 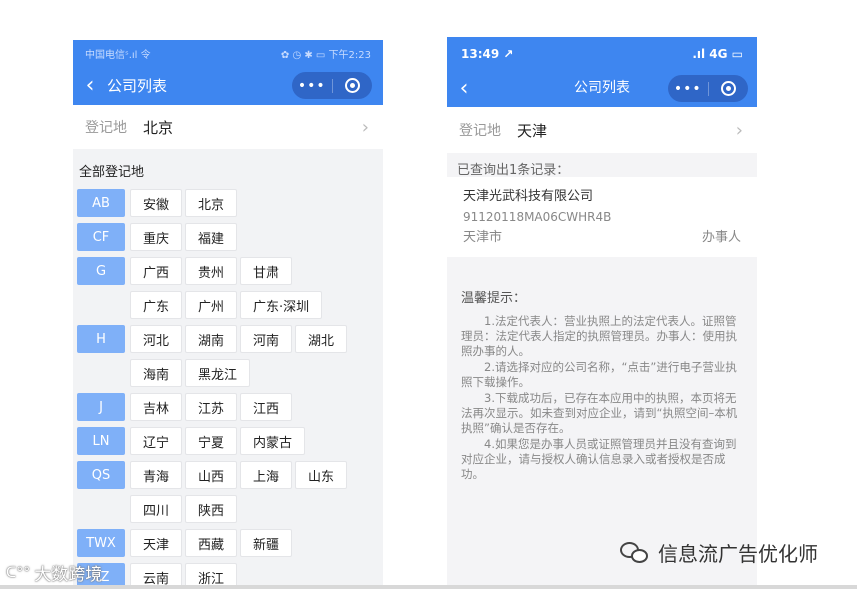 What do you see at coordinates (266, 271) in the screenshot?
I see `city-option-button: 甘肃` at bounding box center [266, 271].